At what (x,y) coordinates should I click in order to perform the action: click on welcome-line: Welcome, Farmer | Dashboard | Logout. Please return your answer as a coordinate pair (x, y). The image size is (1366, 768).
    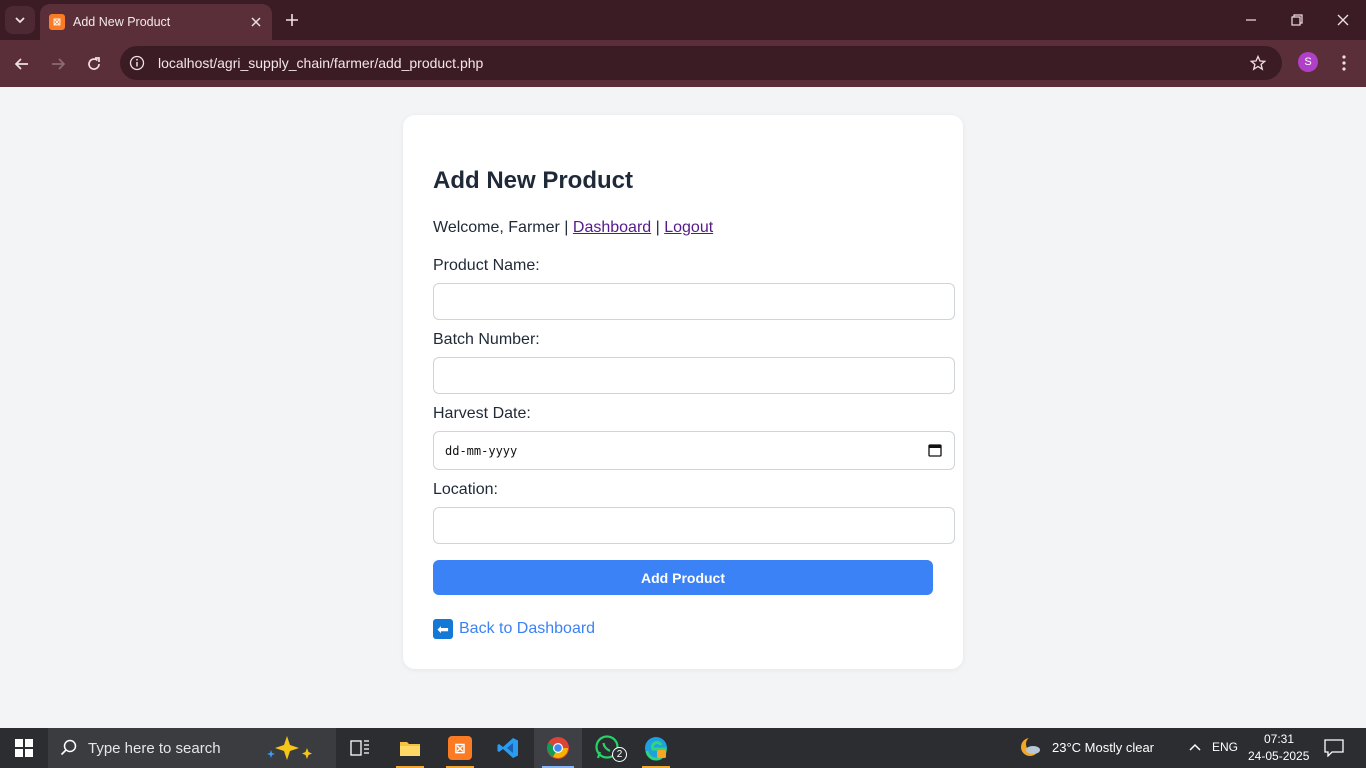
    Looking at the image, I should click on (573, 228).